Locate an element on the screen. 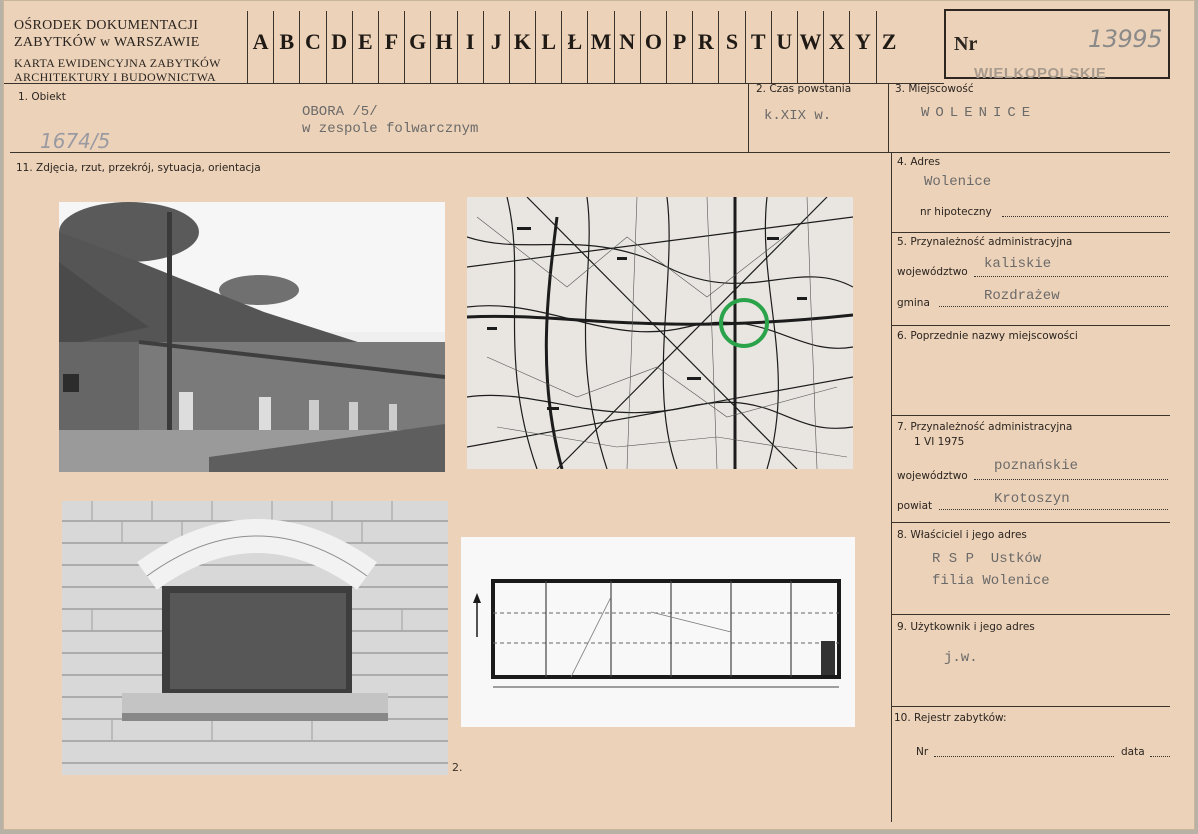 The height and width of the screenshot is (834, 1198). index-letter: B is located at coordinates (286, 47).